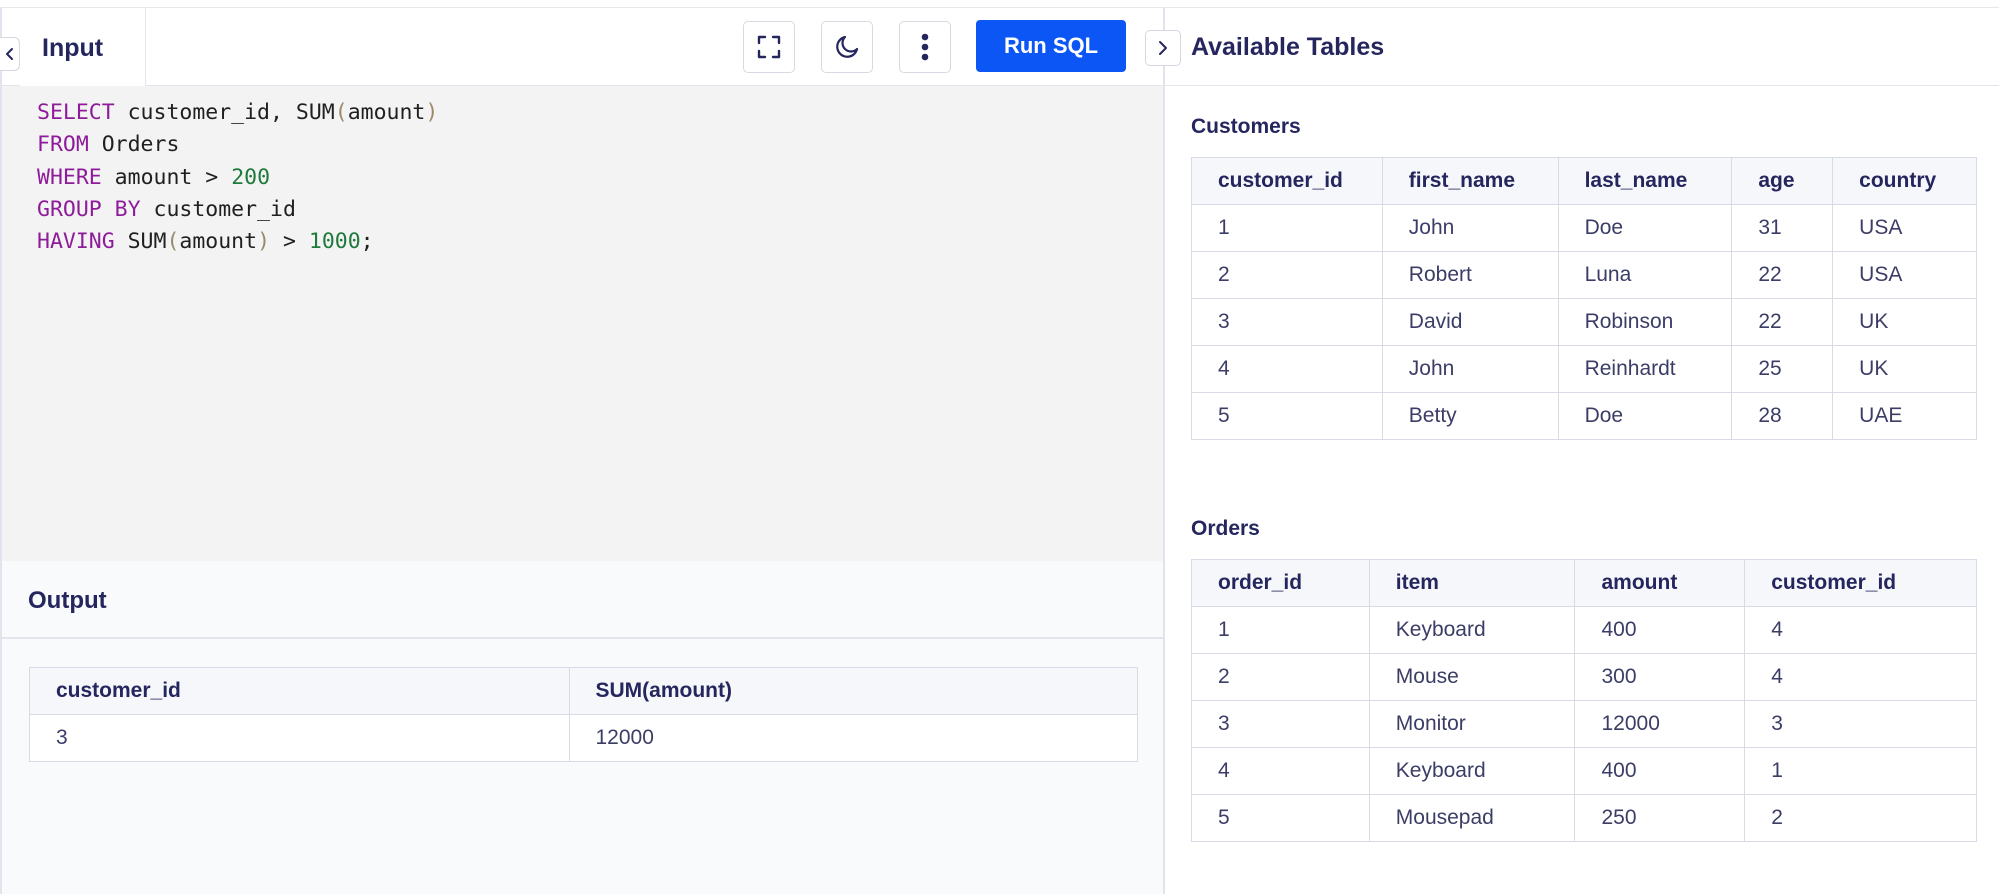  Describe the element at coordinates (69, 177) in the screenshot. I see `sql-keyword: WHERE` at that location.